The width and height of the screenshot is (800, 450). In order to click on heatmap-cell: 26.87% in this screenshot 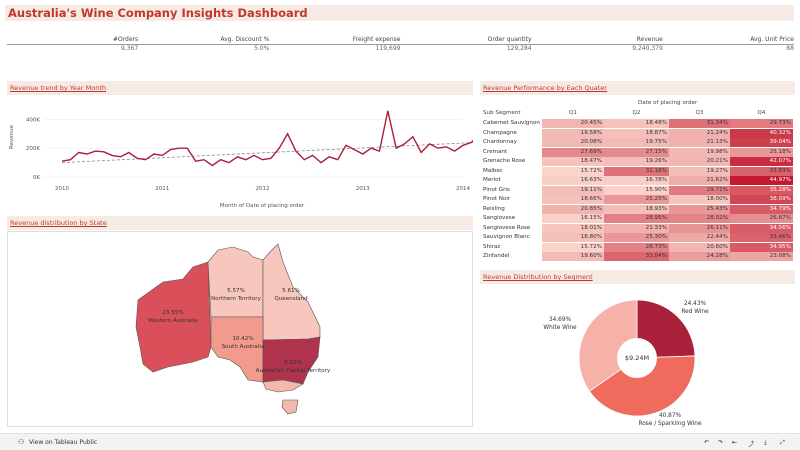, I will do `click(761, 218)`.